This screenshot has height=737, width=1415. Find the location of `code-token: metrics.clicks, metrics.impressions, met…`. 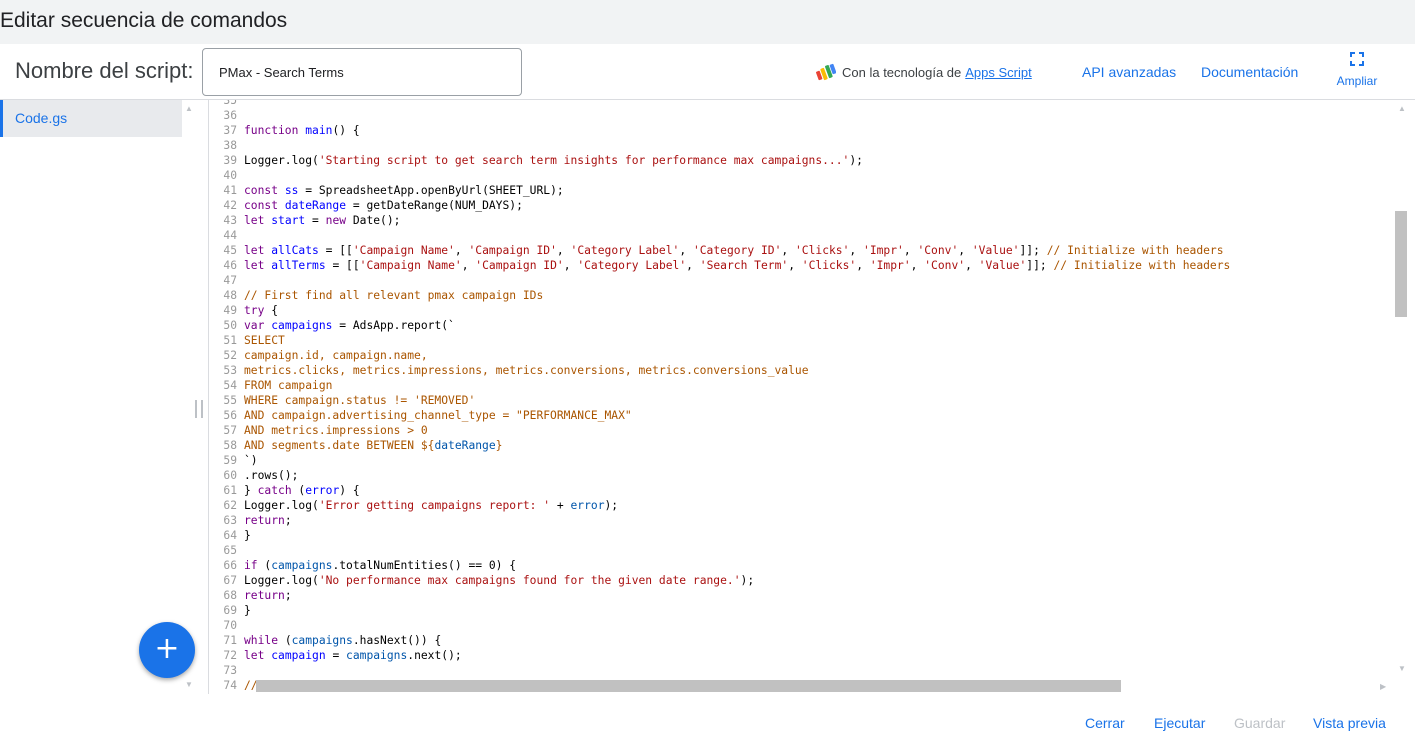

code-token: metrics.clicks, metrics.impressions, met… is located at coordinates (526, 370).